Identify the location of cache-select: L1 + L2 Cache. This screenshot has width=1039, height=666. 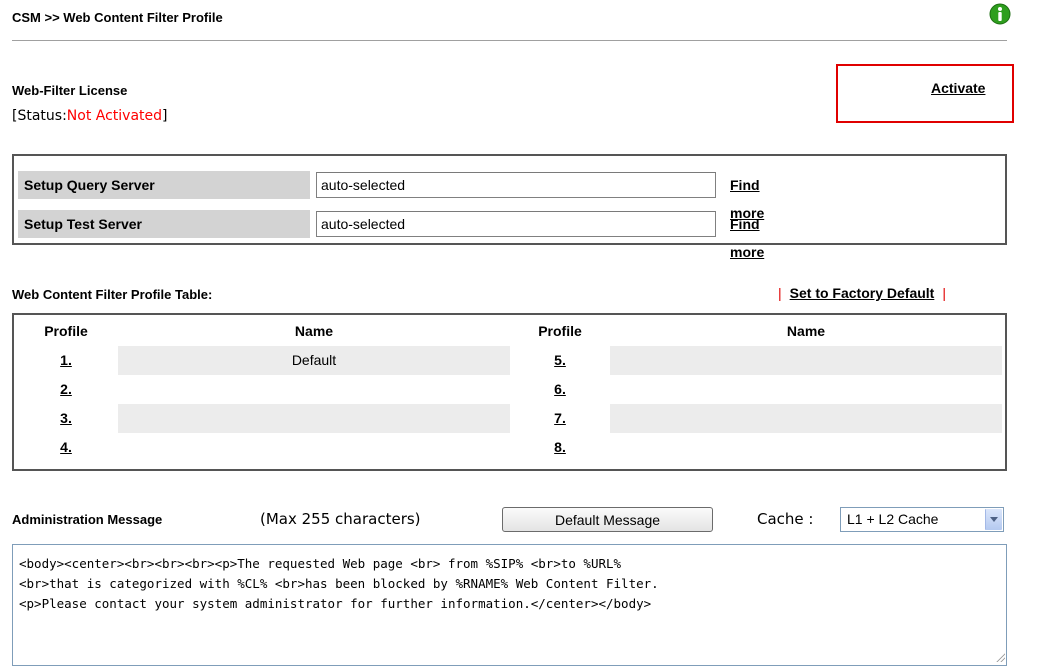
(922, 519).